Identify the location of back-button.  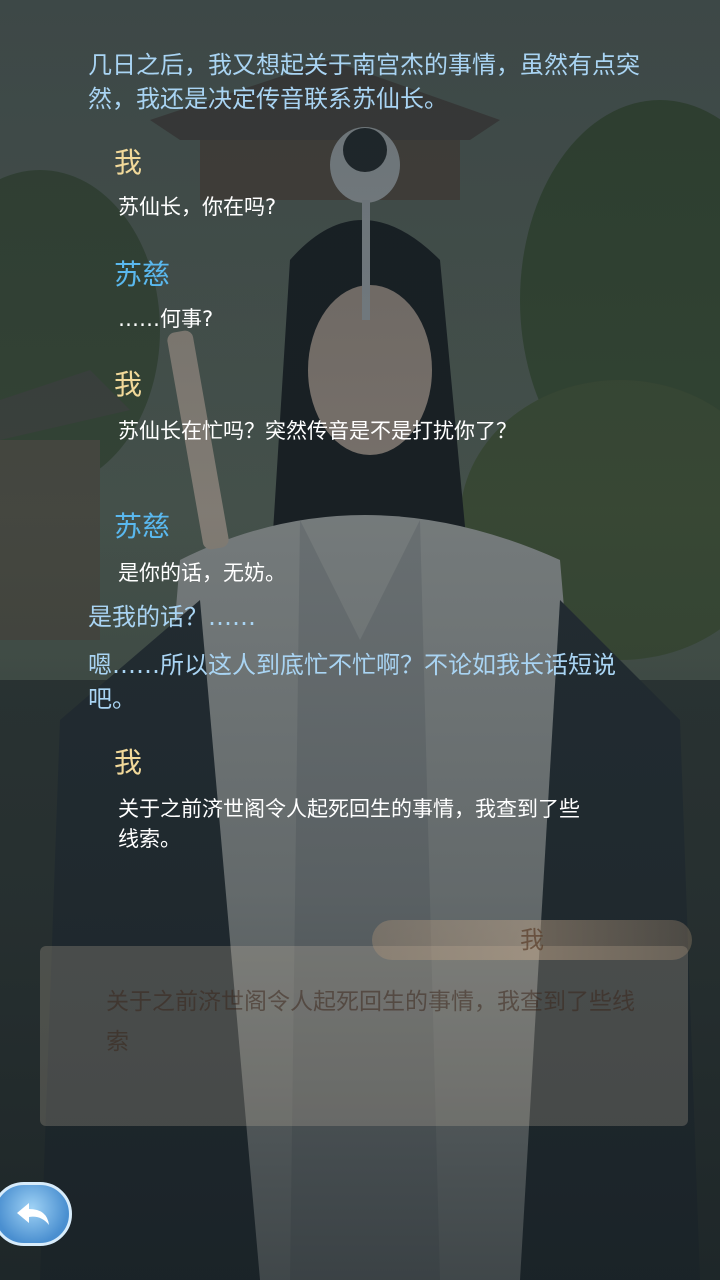
(36, 1214).